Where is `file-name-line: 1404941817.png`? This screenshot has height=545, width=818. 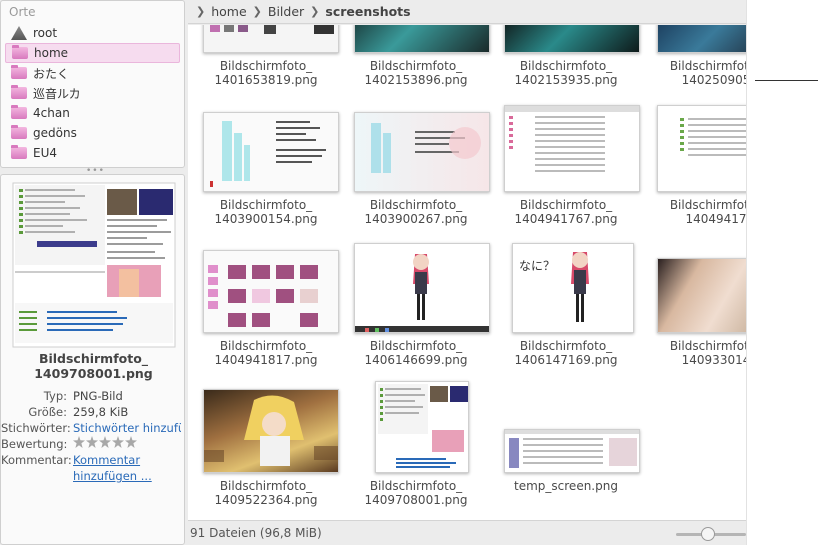 file-name-line: 1404941817.png is located at coordinates (266, 360).